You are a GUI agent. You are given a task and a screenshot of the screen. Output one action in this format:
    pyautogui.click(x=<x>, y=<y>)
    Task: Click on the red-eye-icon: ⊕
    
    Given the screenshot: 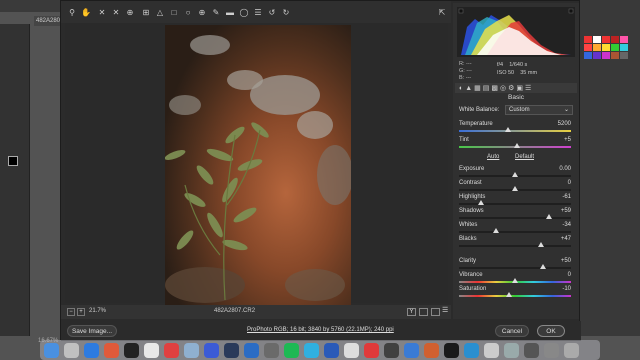 What is the action you would take?
    pyautogui.click(x=202, y=12)
    